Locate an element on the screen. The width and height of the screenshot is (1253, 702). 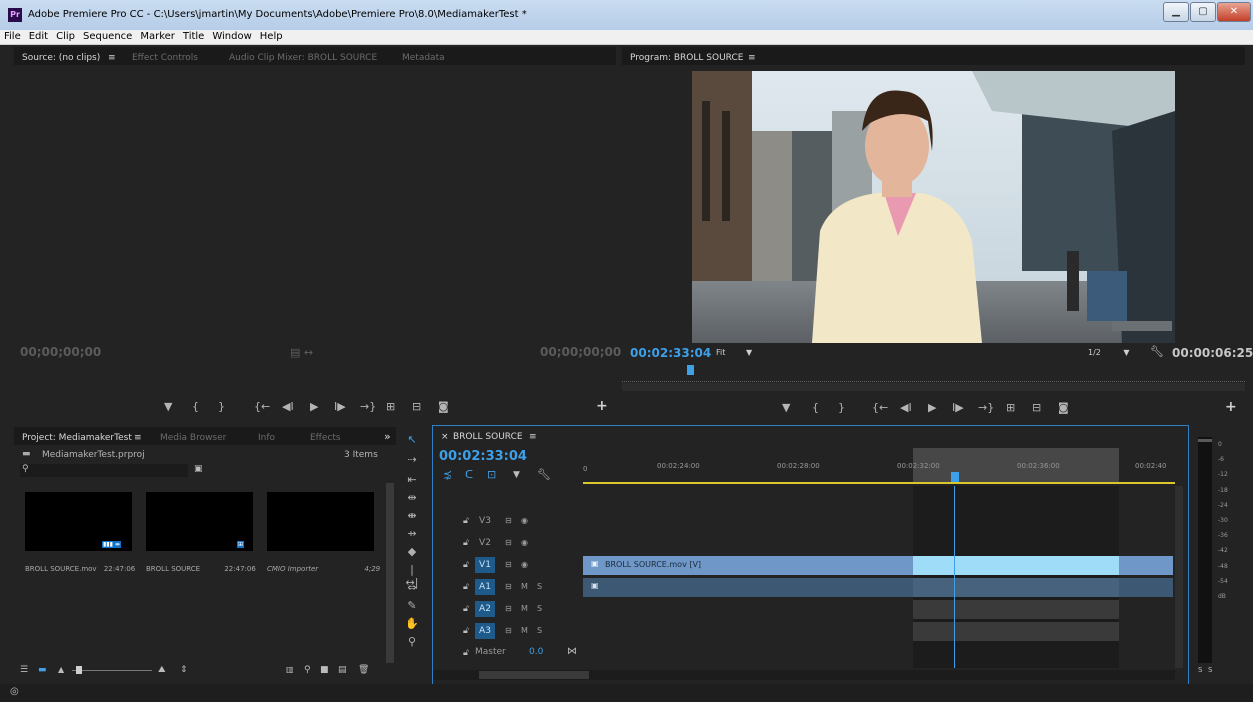
linked-selection-icon: ᑕ is located at coordinates (469, 474).